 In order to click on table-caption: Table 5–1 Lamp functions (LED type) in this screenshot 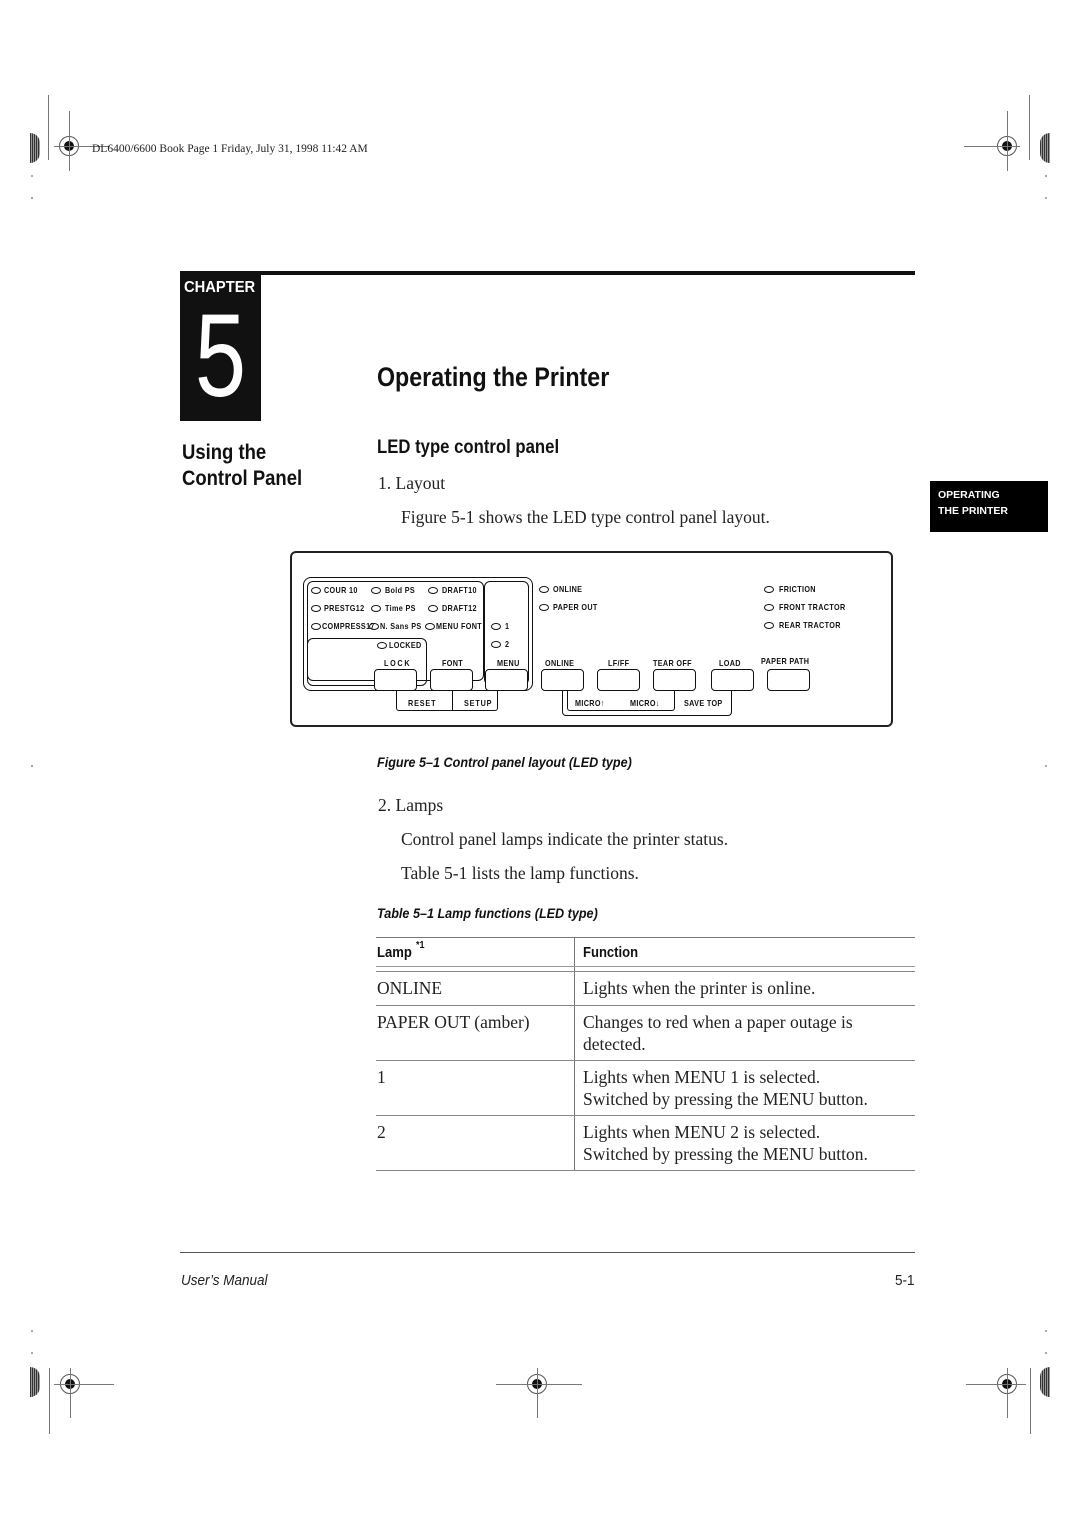, I will do `click(487, 913)`.